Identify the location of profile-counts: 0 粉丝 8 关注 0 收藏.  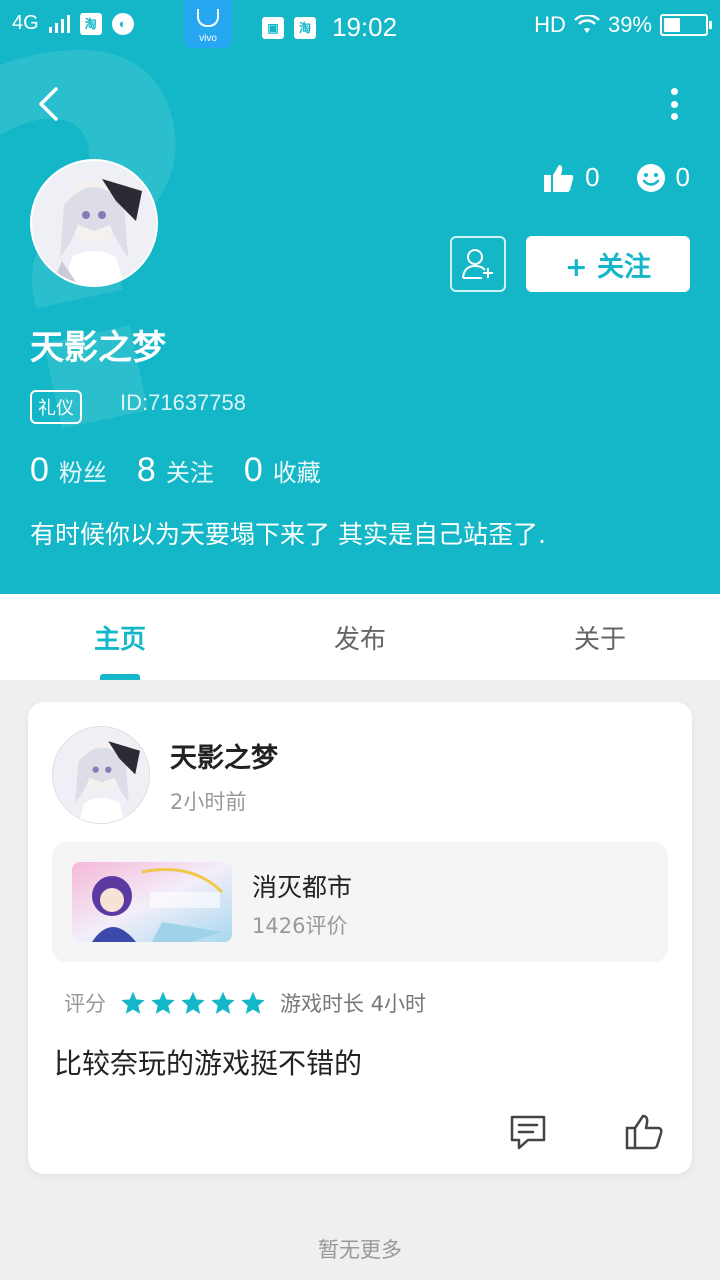
(175, 470).